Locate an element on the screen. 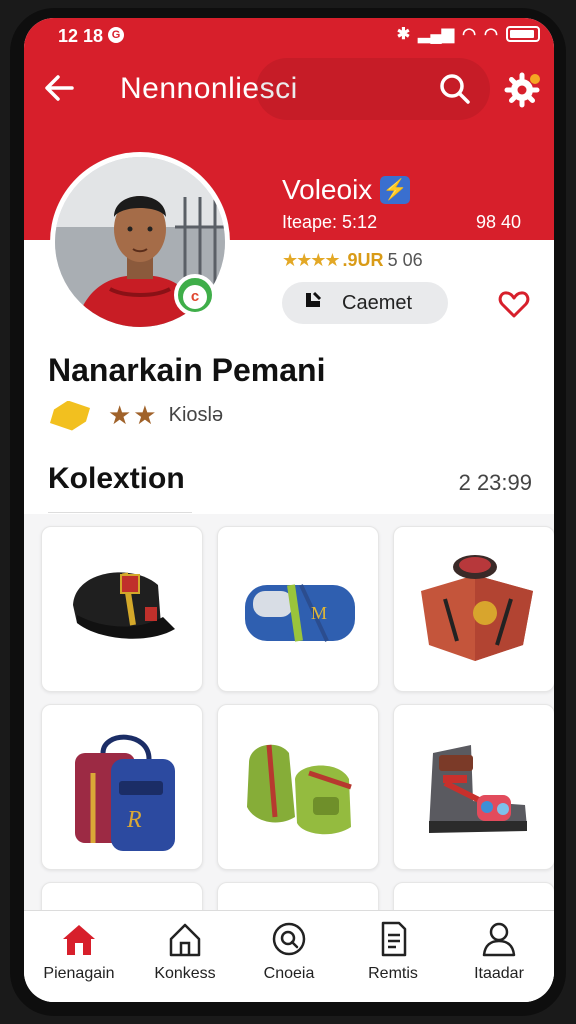 The height and width of the screenshot is (1024, 576). collection-item-jacket is located at coordinates (473, 609).